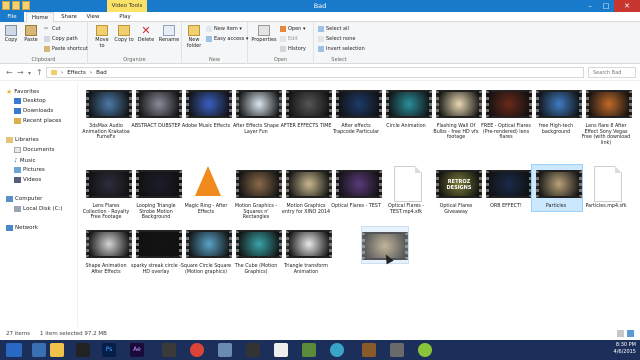 The image size is (640, 360). What do you see at coordinates (289, 39) in the screenshot?
I see `edit-button: Edit` at bounding box center [289, 39].